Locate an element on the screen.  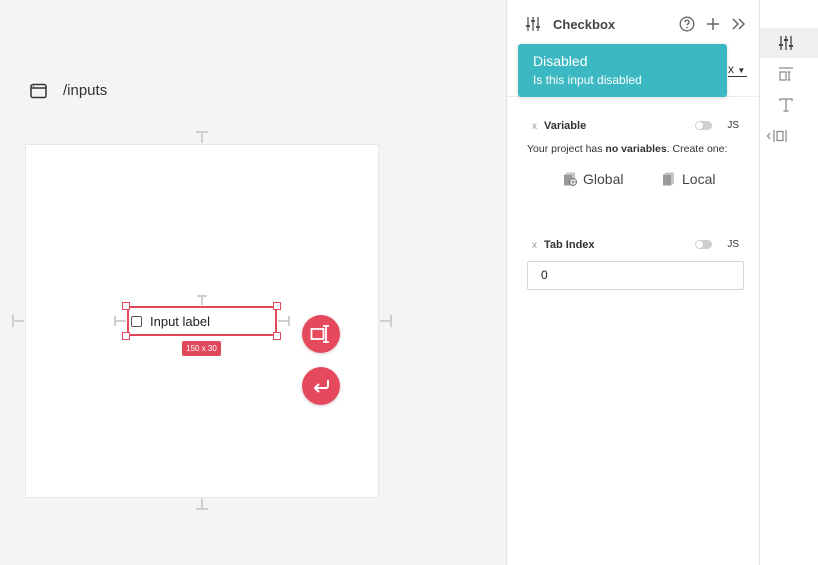
tab-index-js-toggle is located at coordinates (703, 244).